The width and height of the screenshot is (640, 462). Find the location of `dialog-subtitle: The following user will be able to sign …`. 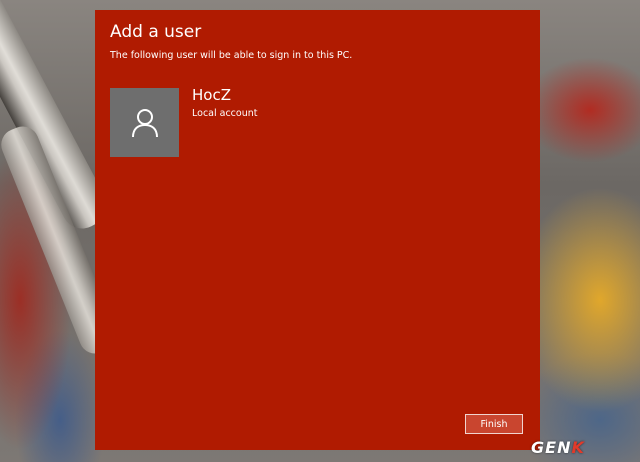

dialog-subtitle: The following user will be able to sign … is located at coordinates (231, 55).